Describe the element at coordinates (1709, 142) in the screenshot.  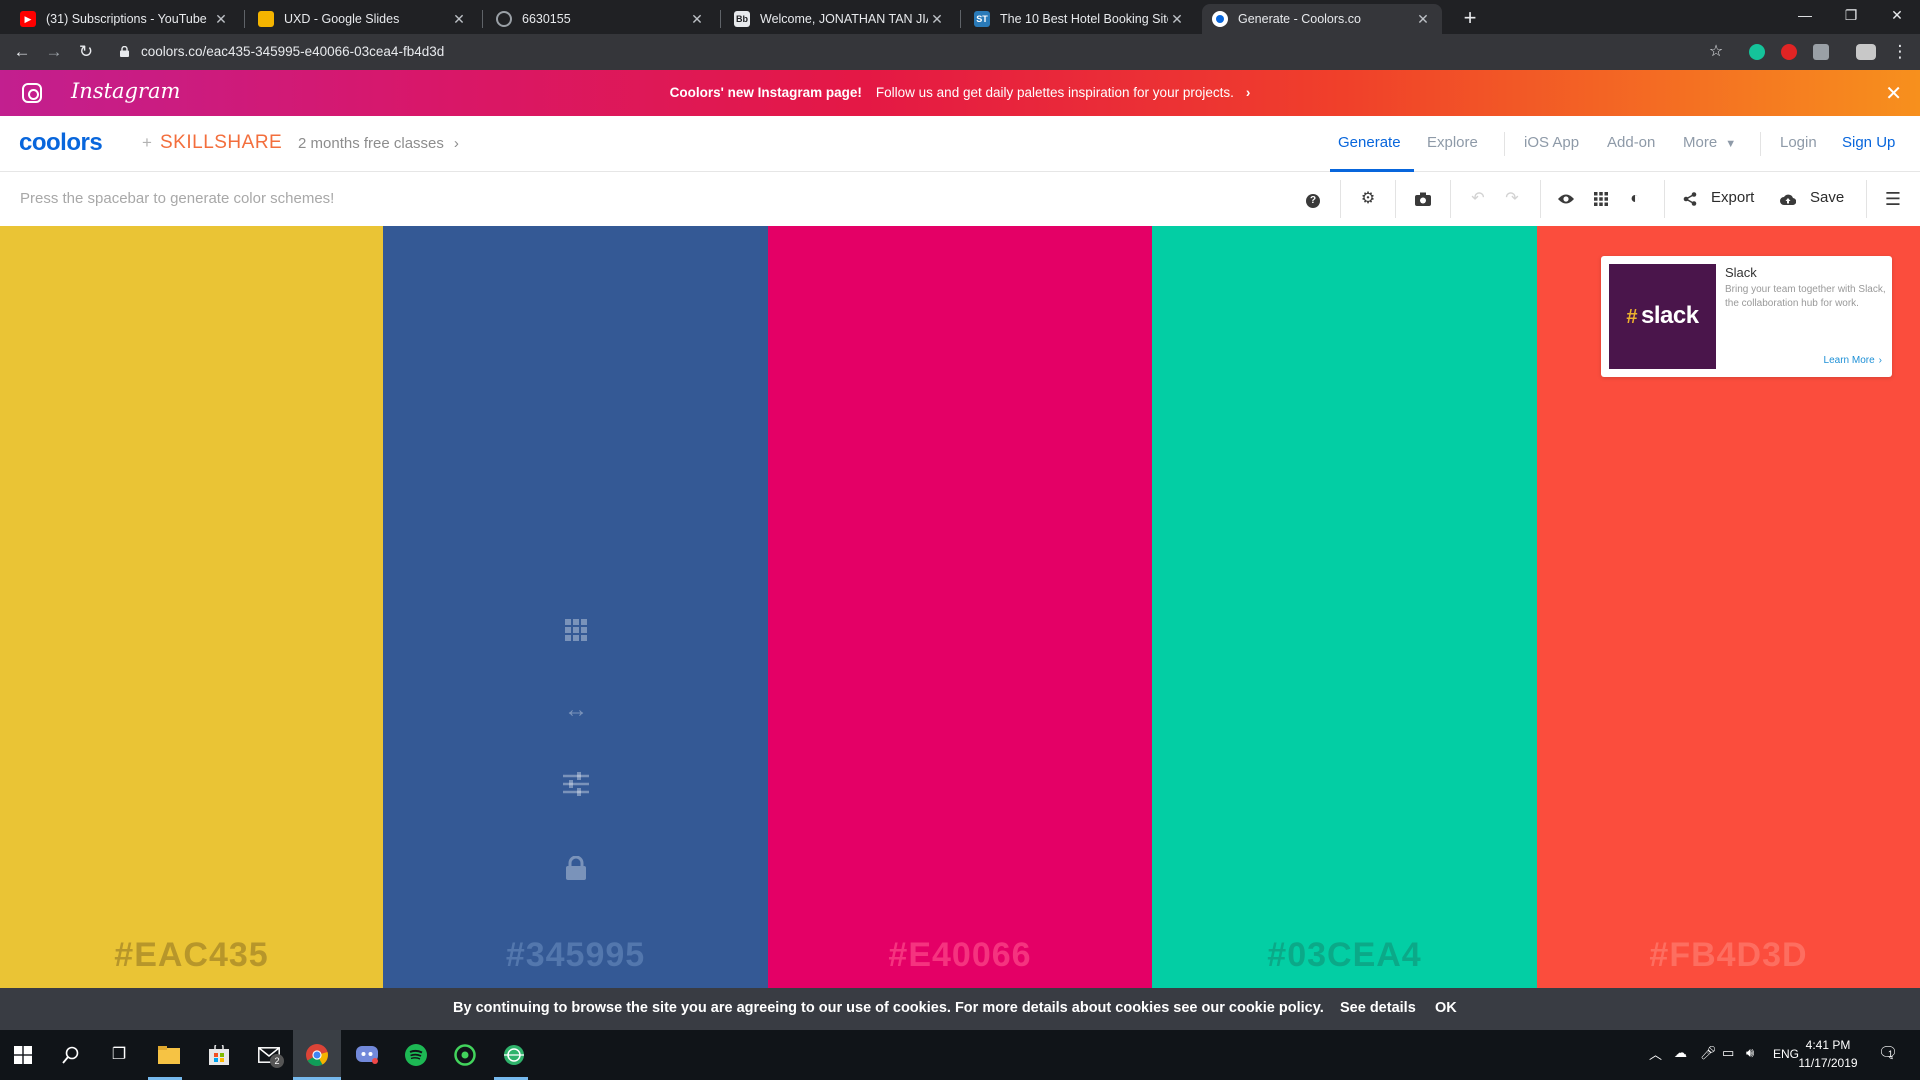
I see `nav-more: More ▼` at that location.